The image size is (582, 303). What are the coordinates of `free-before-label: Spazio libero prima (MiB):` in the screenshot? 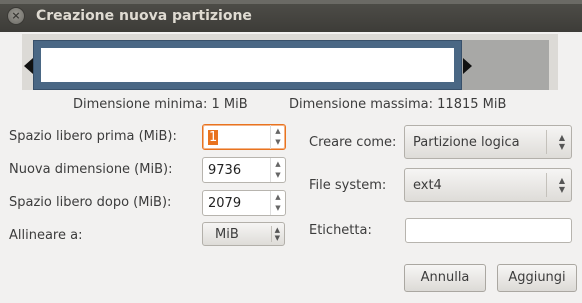 It's located at (93, 136).